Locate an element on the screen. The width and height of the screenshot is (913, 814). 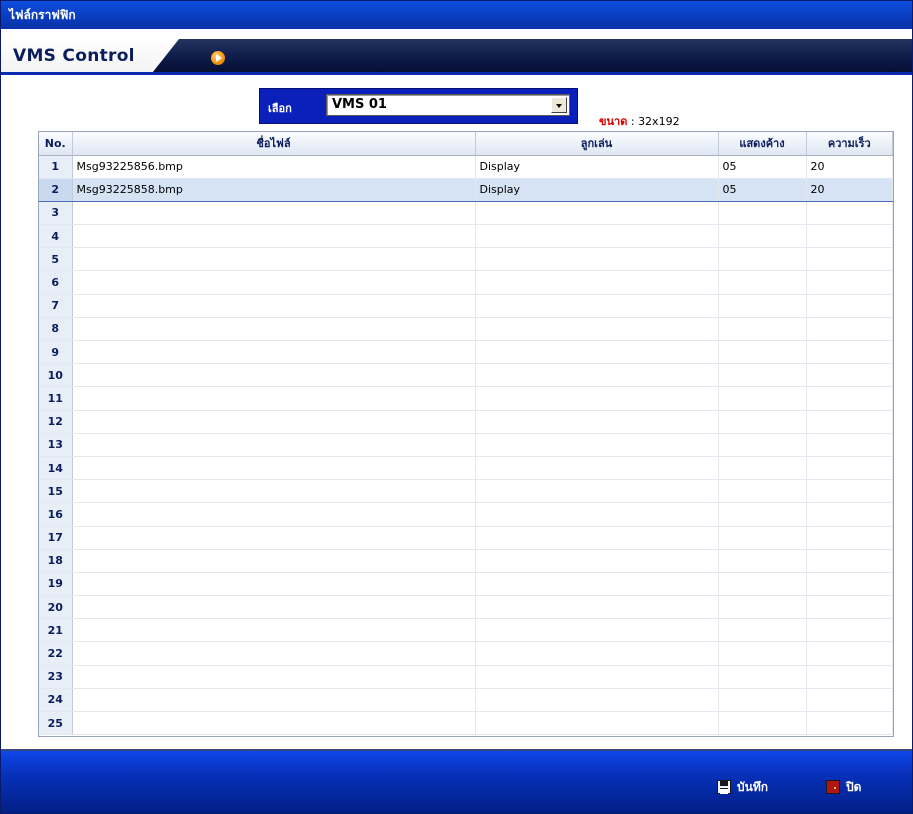
play-circle-icon is located at coordinates (218, 58).